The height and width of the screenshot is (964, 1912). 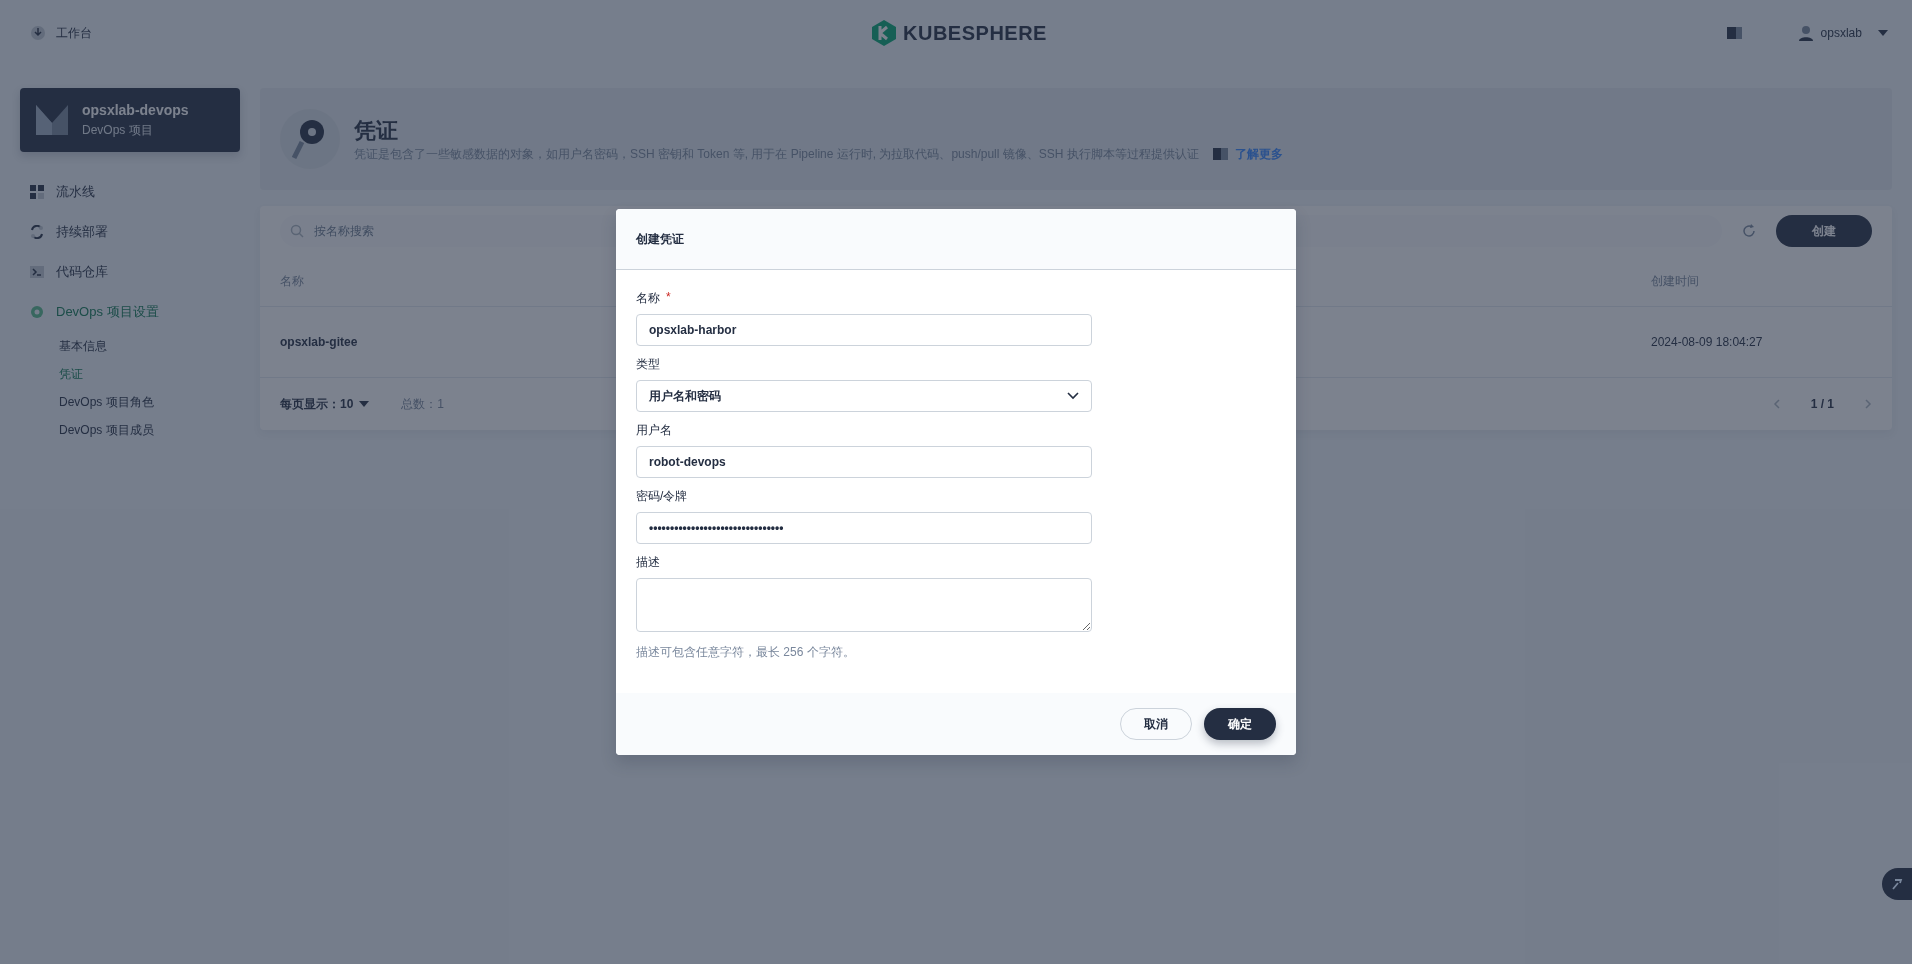 What do you see at coordinates (648, 364) in the screenshot?
I see `field-label: 类型` at bounding box center [648, 364].